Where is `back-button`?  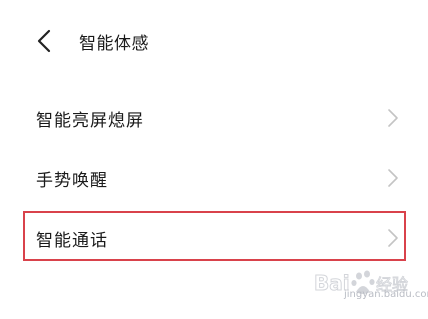 back-button is located at coordinates (44, 41).